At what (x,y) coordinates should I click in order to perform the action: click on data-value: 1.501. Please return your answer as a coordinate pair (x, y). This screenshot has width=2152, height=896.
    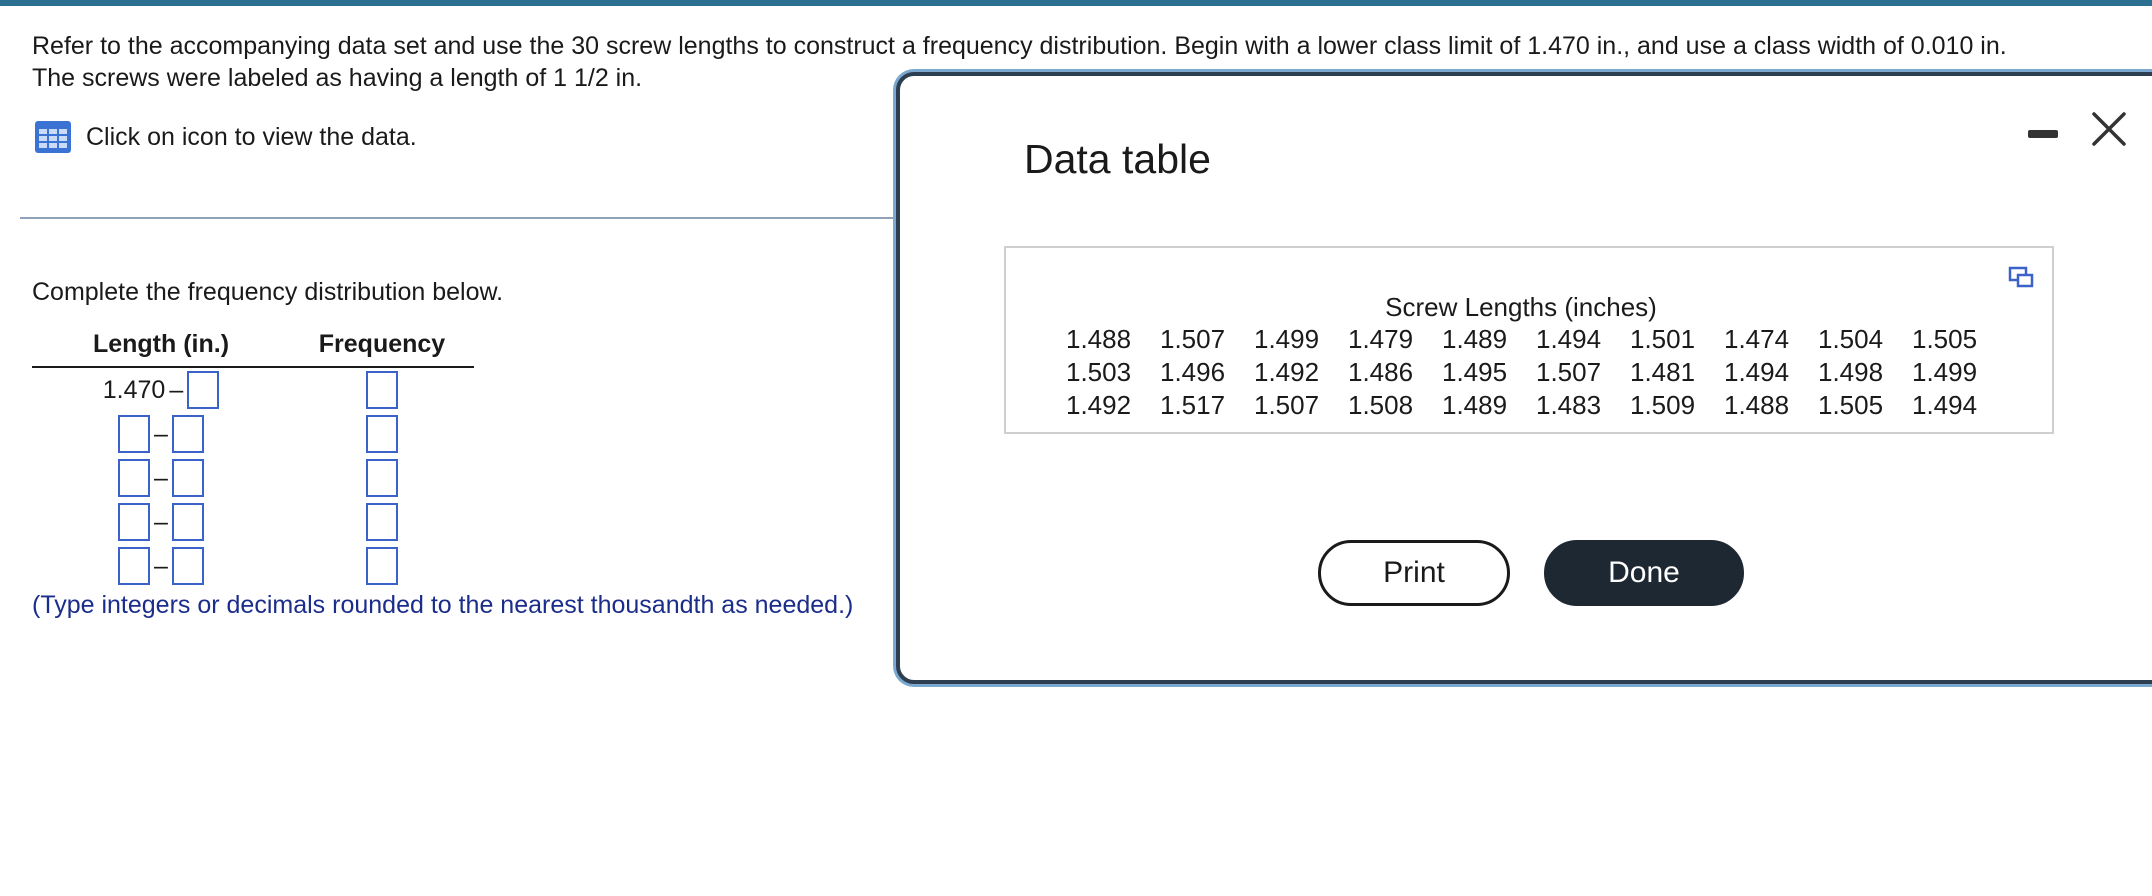
    Looking at the image, I should click on (1663, 339).